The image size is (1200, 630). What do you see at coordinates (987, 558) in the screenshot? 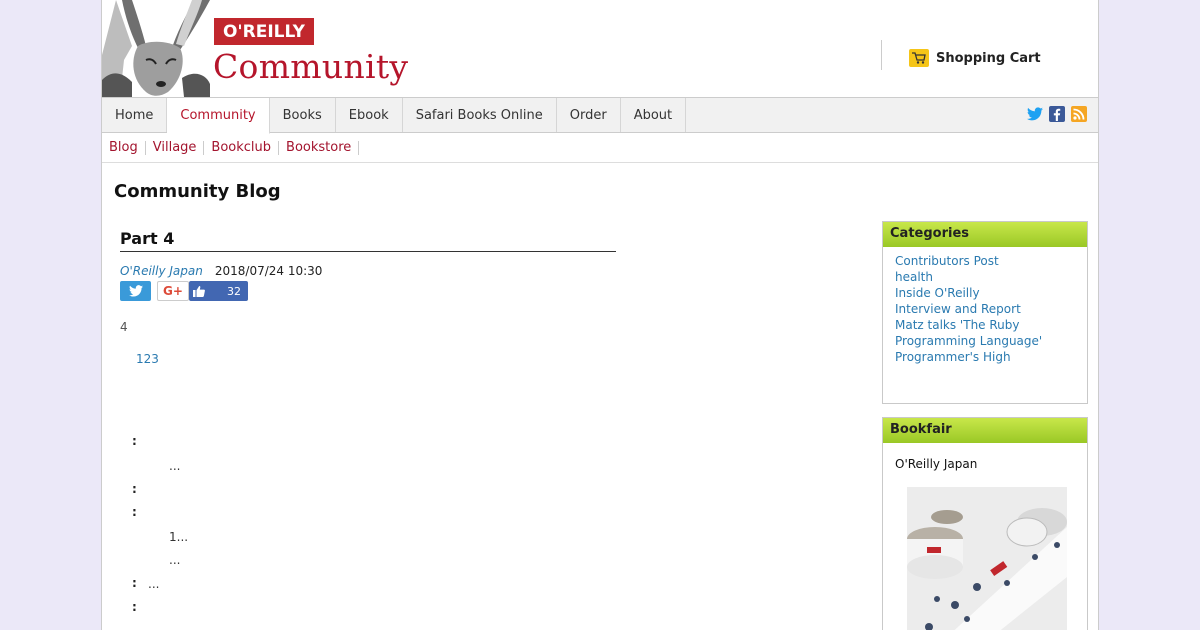
I see `bookfair-product-image` at bounding box center [987, 558].